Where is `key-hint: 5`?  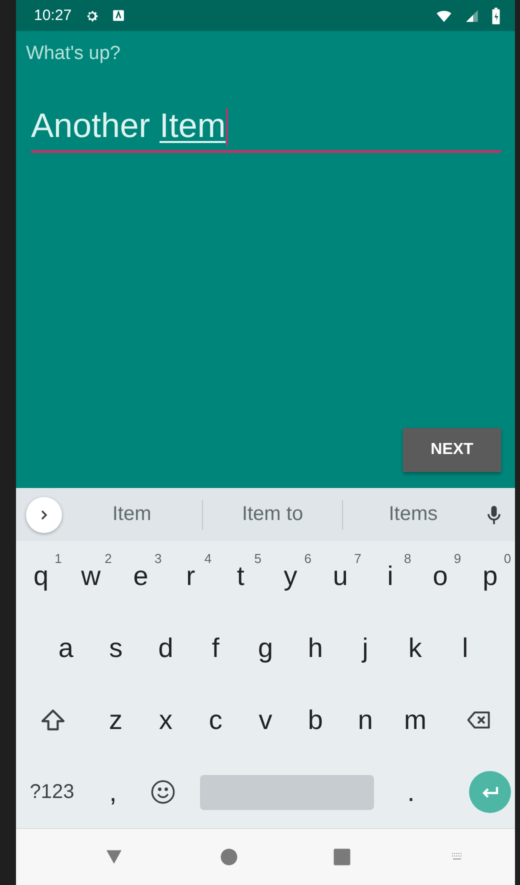 key-hint: 5 is located at coordinates (258, 558).